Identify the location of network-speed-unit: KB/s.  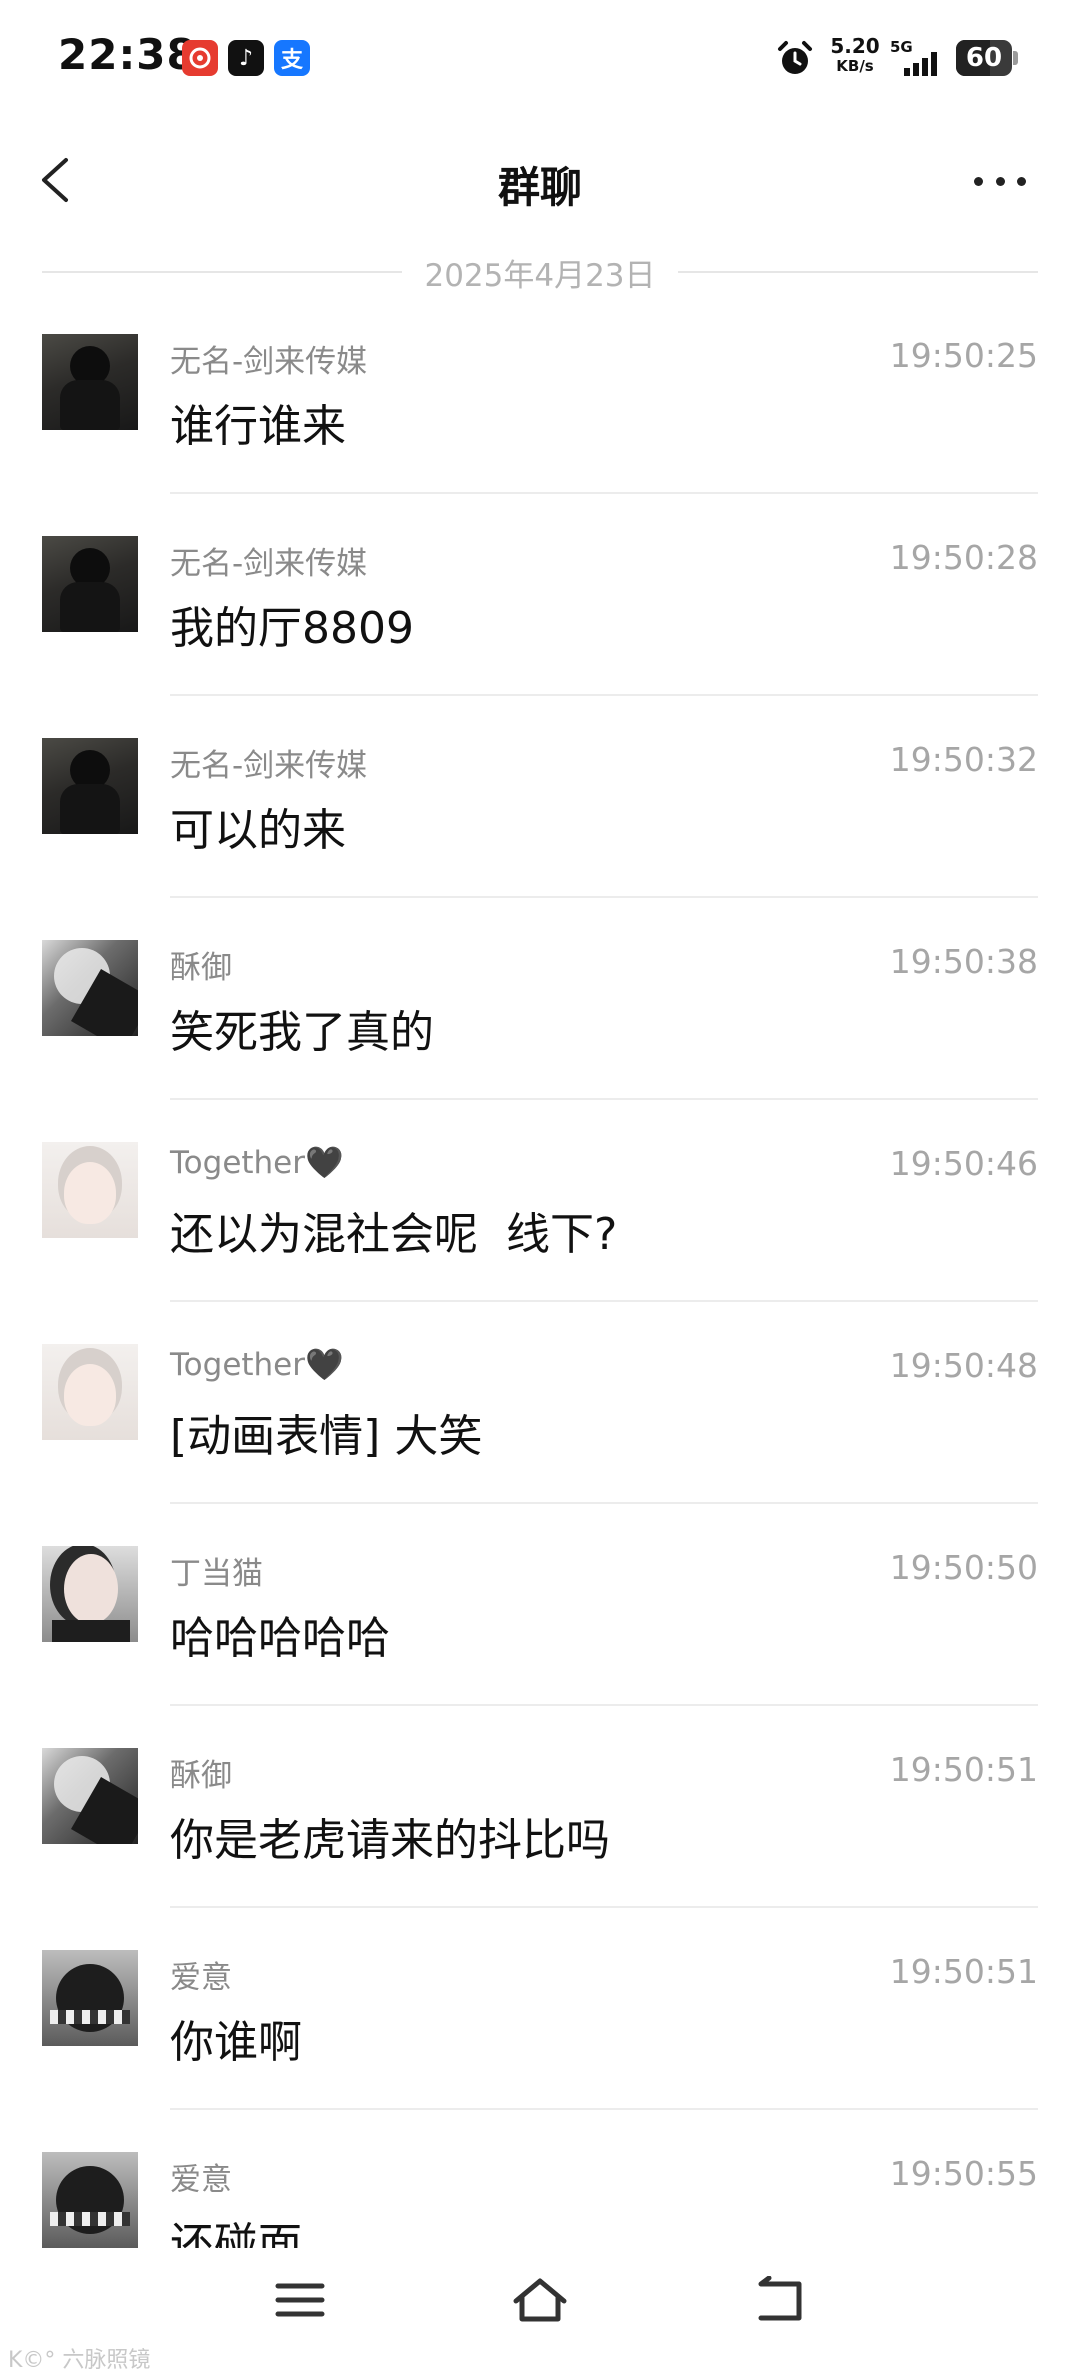
(855, 66).